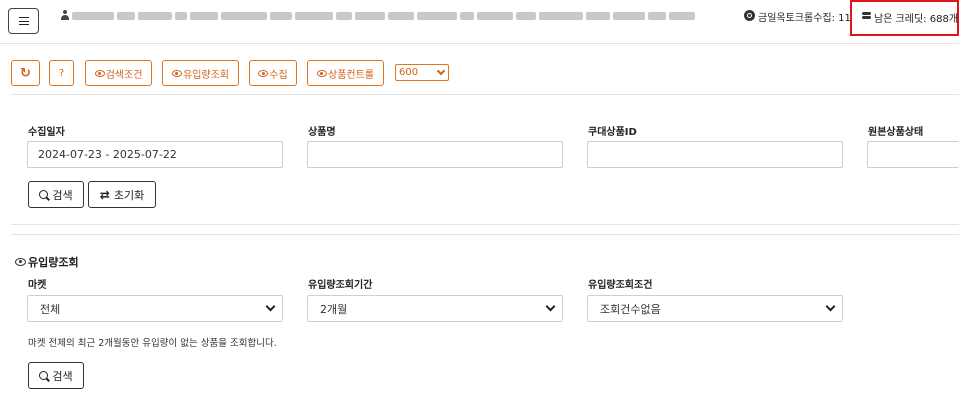 This screenshot has width=959, height=400. I want to click on user-icon, so click(65, 15).